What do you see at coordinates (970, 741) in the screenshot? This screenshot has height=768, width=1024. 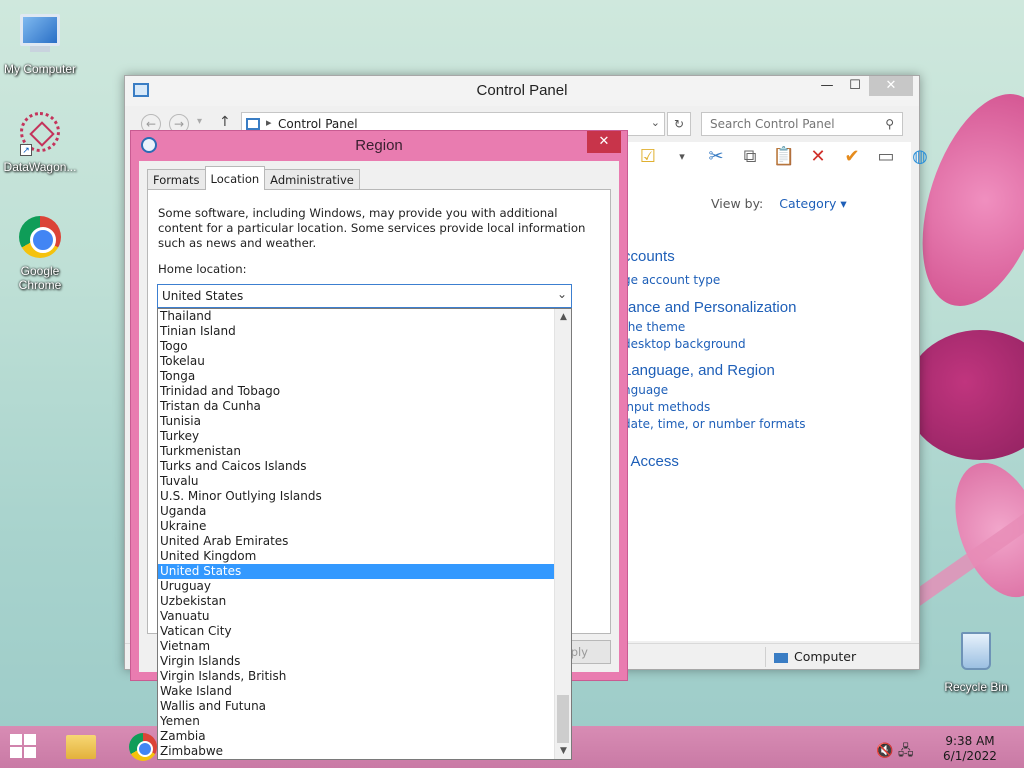 I see `clock-time: 9:38 AM` at bounding box center [970, 741].